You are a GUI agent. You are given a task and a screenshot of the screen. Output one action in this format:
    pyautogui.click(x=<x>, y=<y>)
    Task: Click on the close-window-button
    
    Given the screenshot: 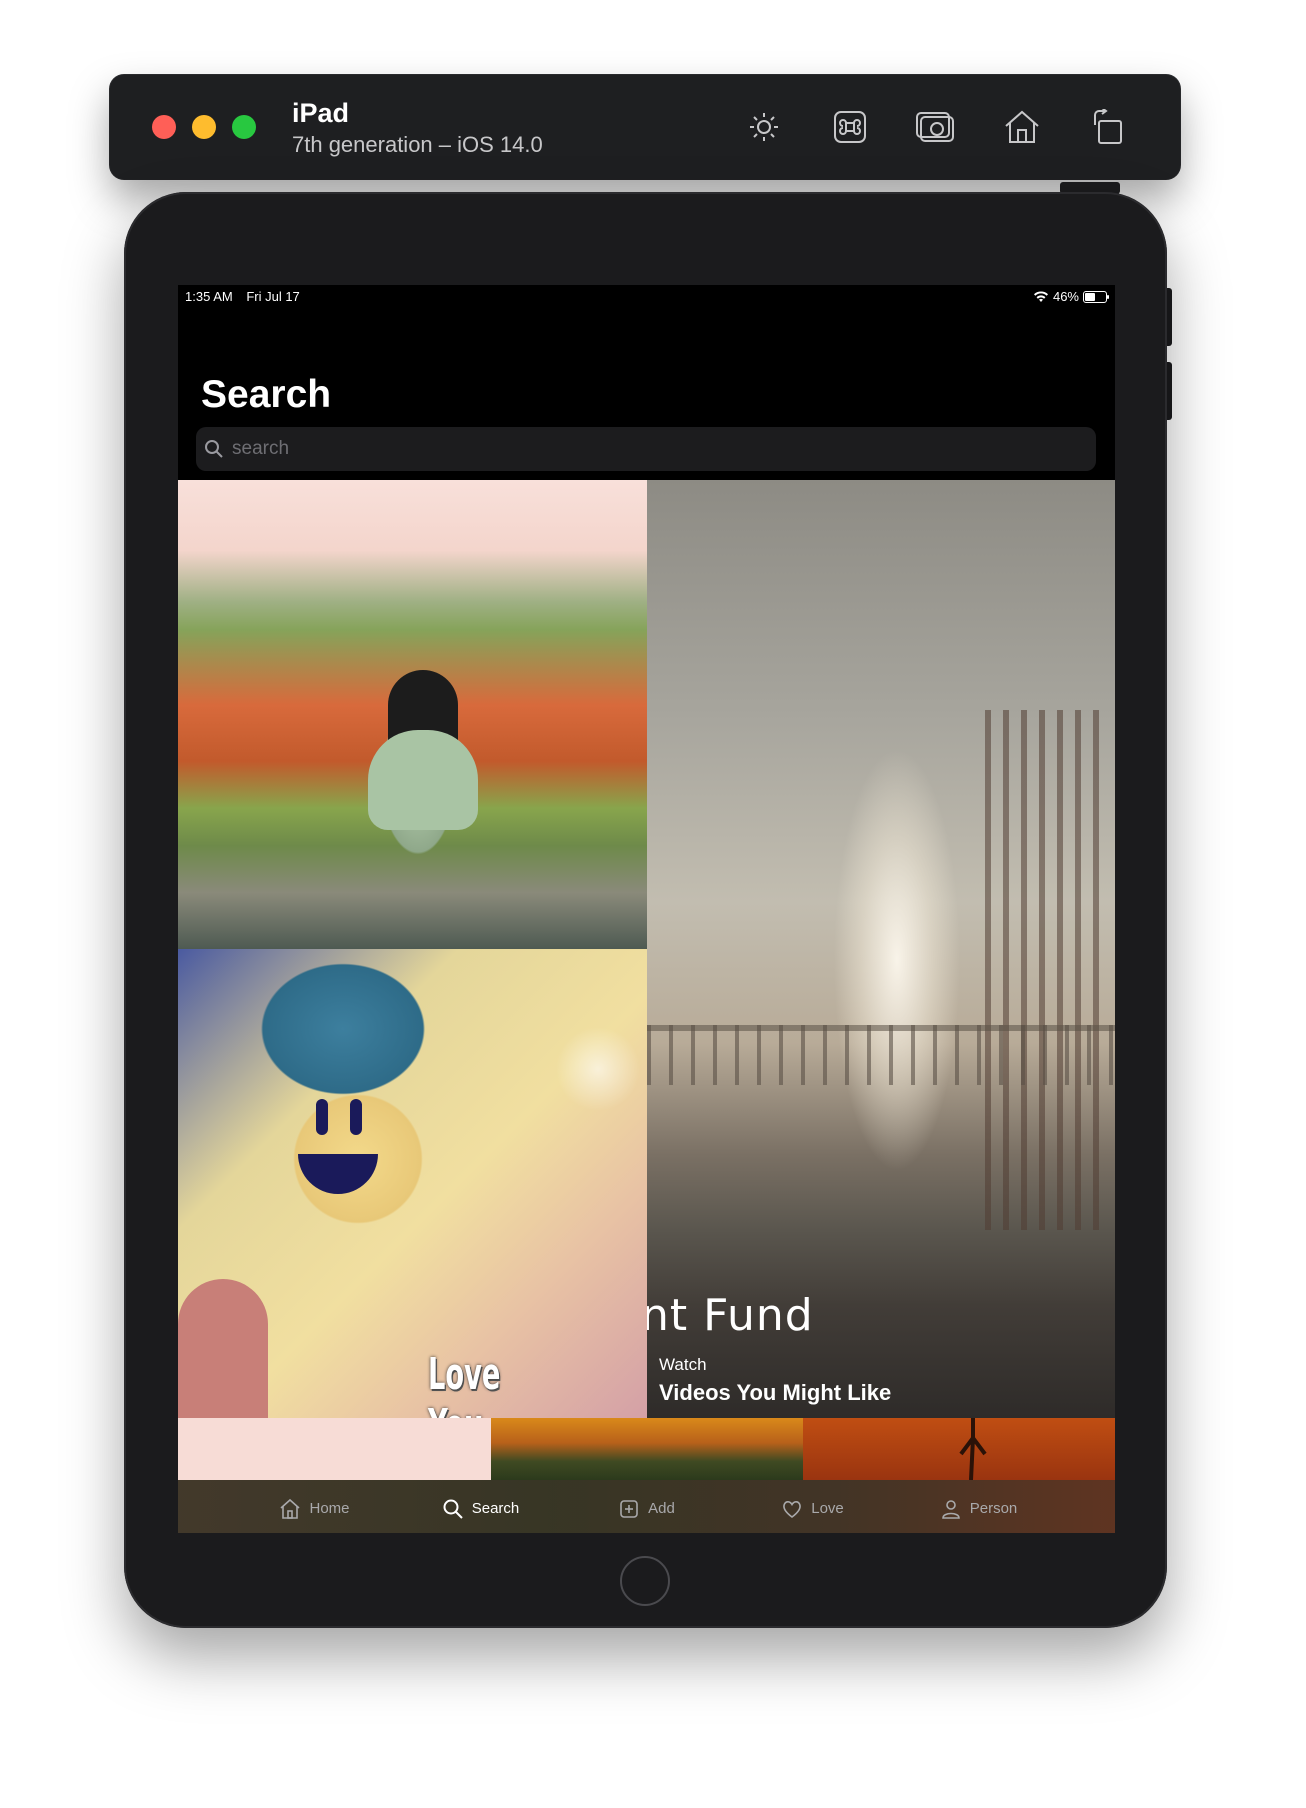 What is the action you would take?
    pyautogui.click(x=164, y=127)
    